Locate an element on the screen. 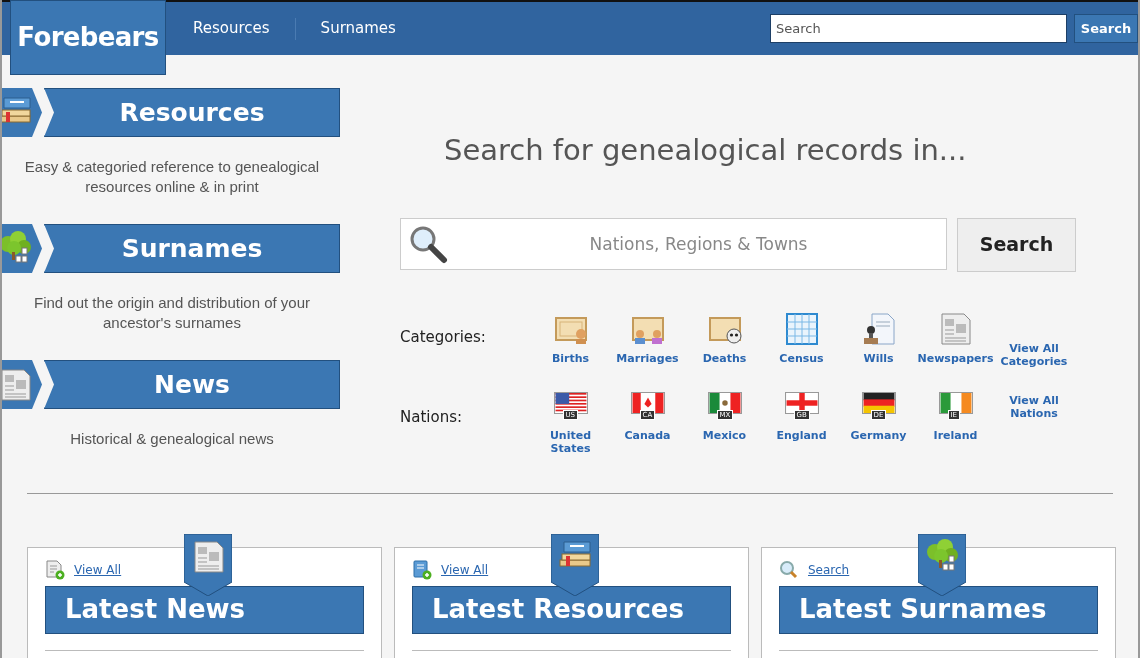  nation-link: Mexico is located at coordinates (724, 435).